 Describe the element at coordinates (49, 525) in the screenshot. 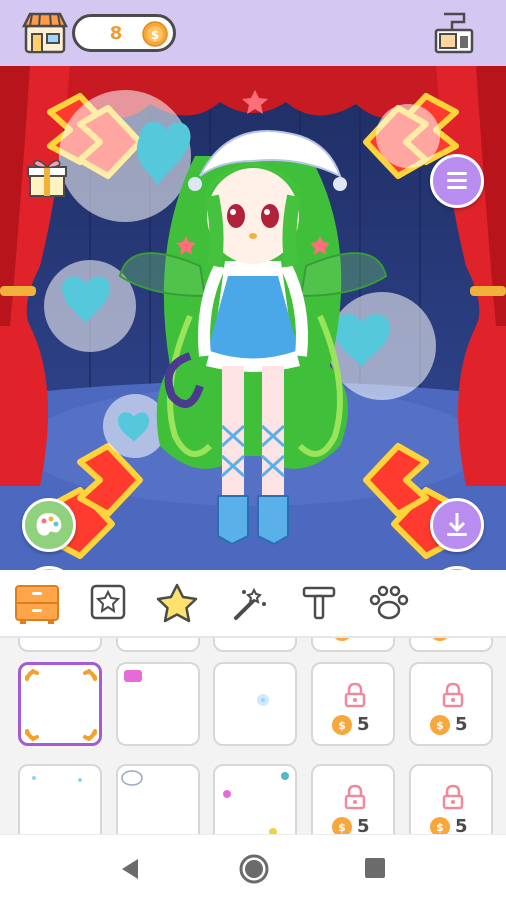

I see `palette-icon` at that location.